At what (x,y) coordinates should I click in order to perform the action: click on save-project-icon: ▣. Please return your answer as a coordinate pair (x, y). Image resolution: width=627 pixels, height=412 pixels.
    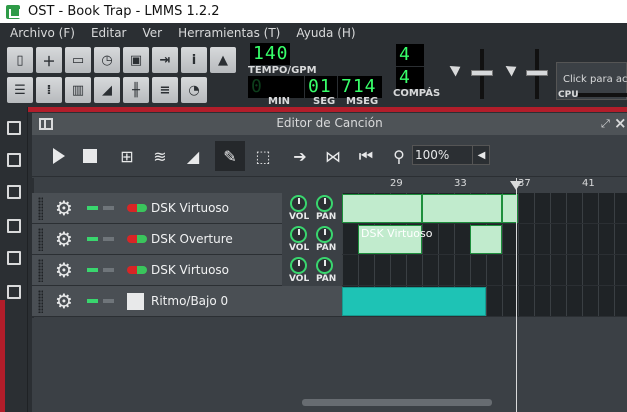
    Looking at the image, I should click on (136, 60).